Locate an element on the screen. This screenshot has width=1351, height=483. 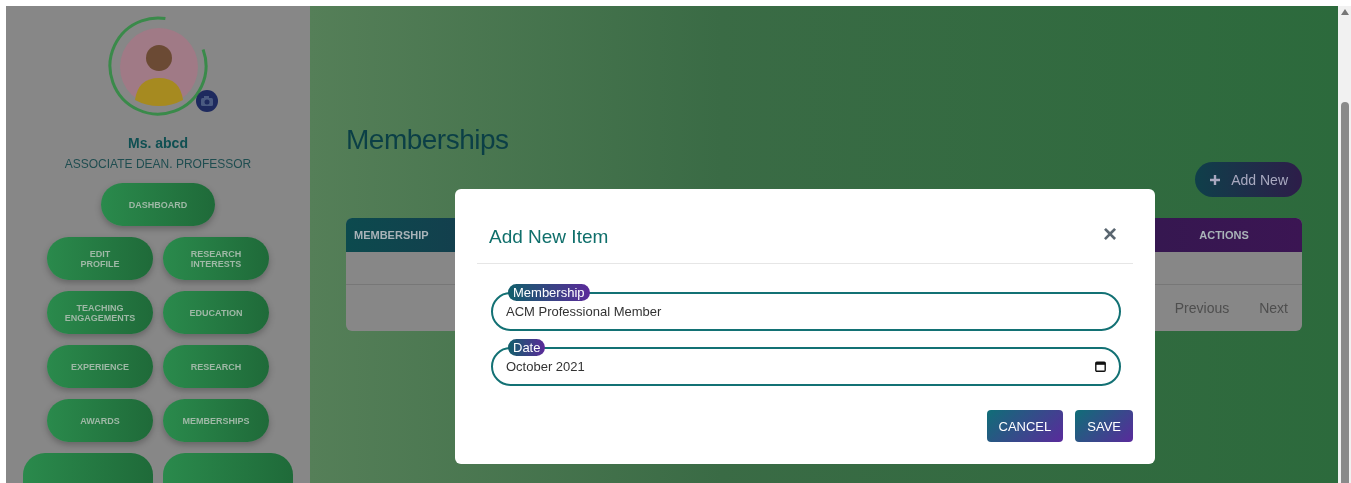
pagination-link: Next is located at coordinates (1273, 308).